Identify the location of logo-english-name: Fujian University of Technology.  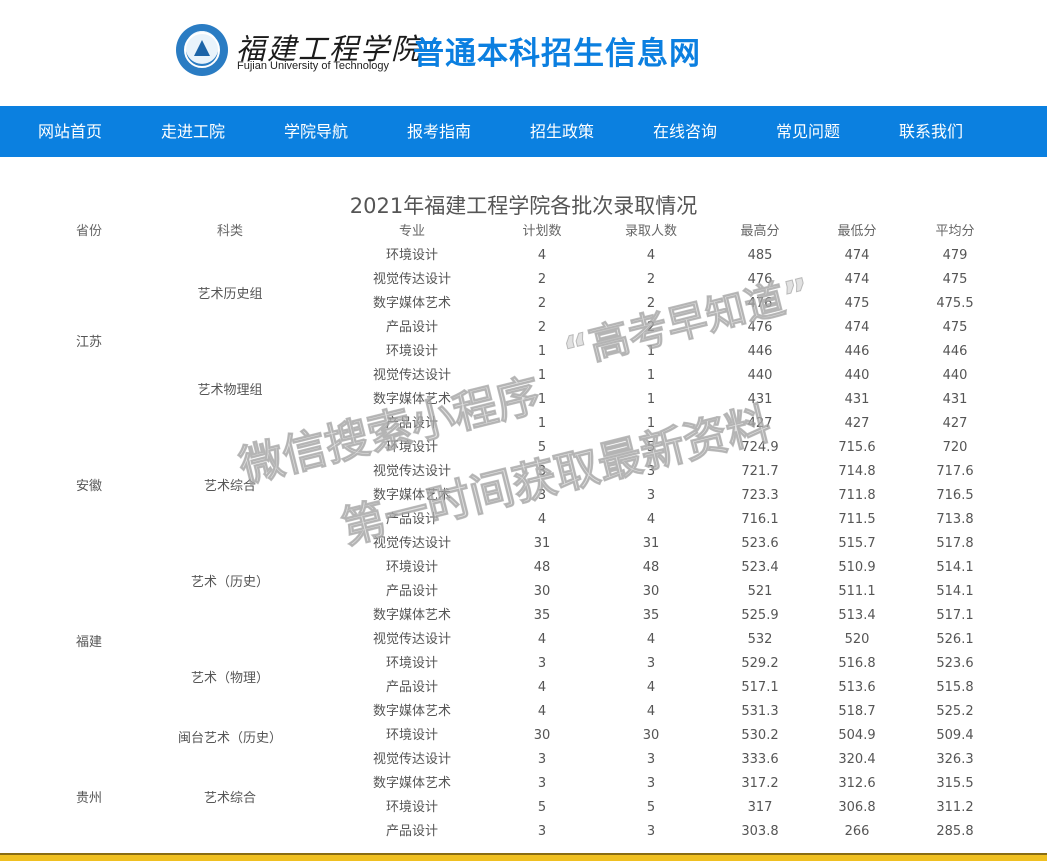
(313, 66).